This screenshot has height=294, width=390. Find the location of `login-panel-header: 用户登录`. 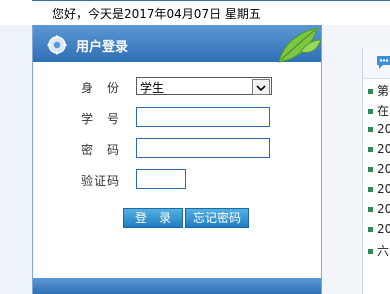

login-panel-header: 用户登录 is located at coordinates (177, 44).